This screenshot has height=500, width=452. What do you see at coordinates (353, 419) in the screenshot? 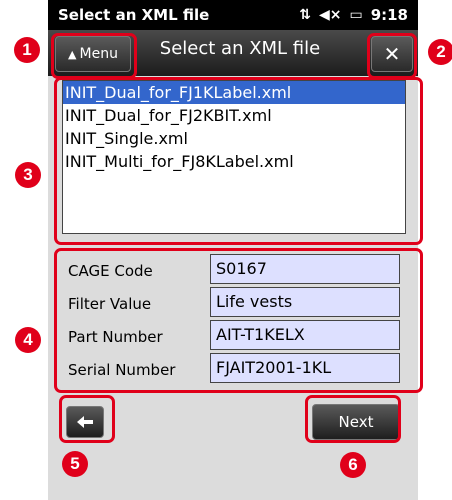
I see `callout-highlight-next` at bounding box center [353, 419].